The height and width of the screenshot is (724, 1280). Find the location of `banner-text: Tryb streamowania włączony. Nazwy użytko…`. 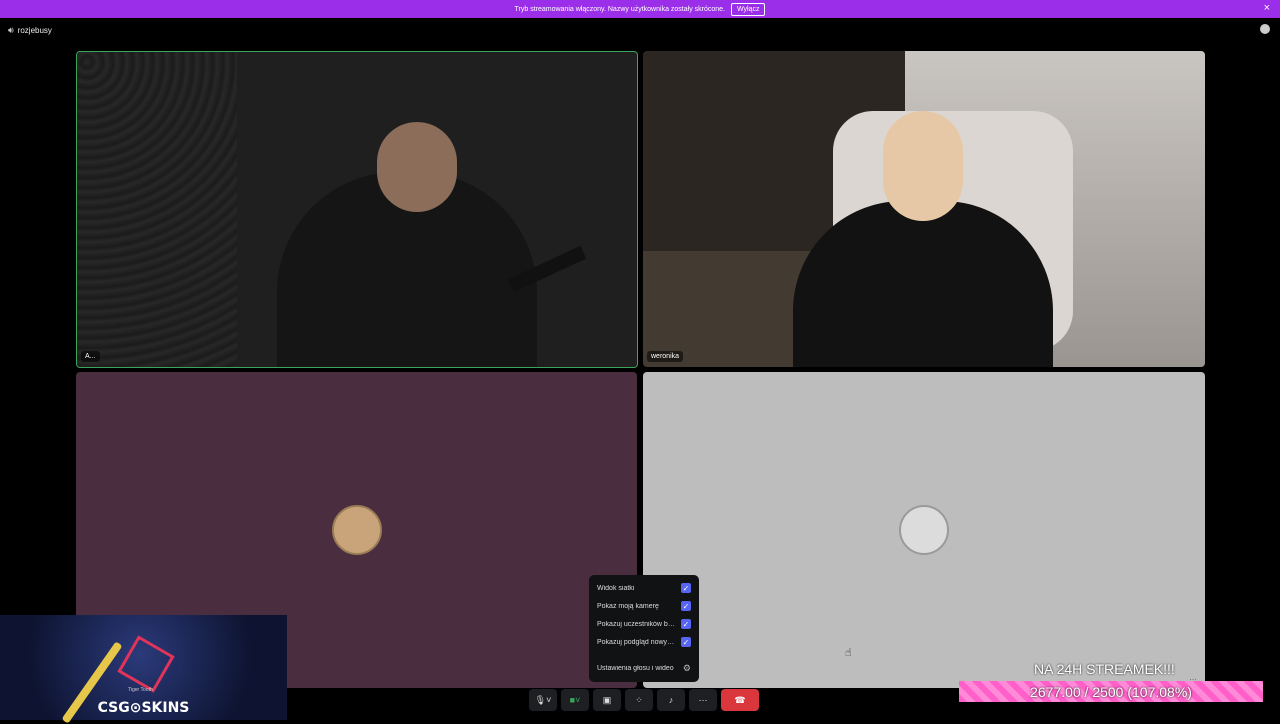

banner-text: Tryb streamowania włączony. Nazwy użytko… is located at coordinates (619, 9).